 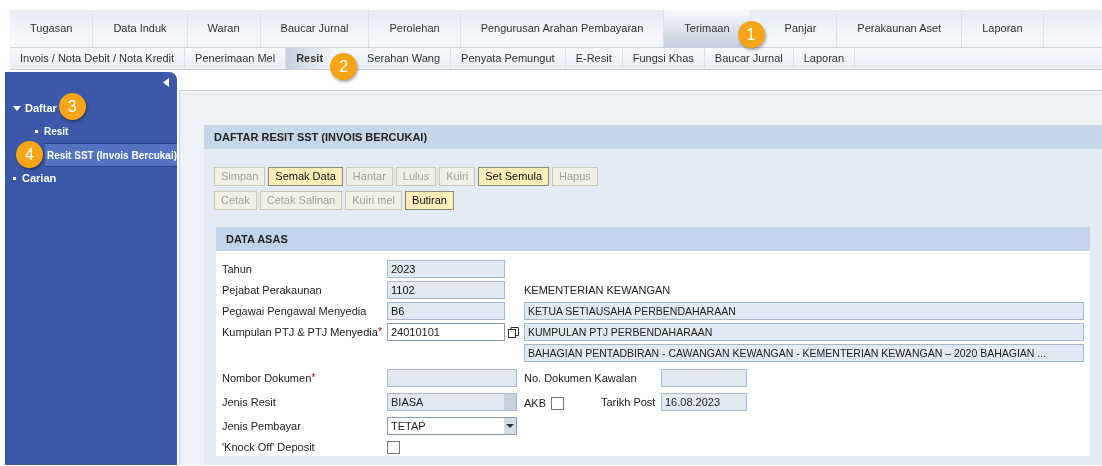 What do you see at coordinates (41, 108) in the screenshot?
I see `sidebar-item: Daftar` at bounding box center [41, 108].